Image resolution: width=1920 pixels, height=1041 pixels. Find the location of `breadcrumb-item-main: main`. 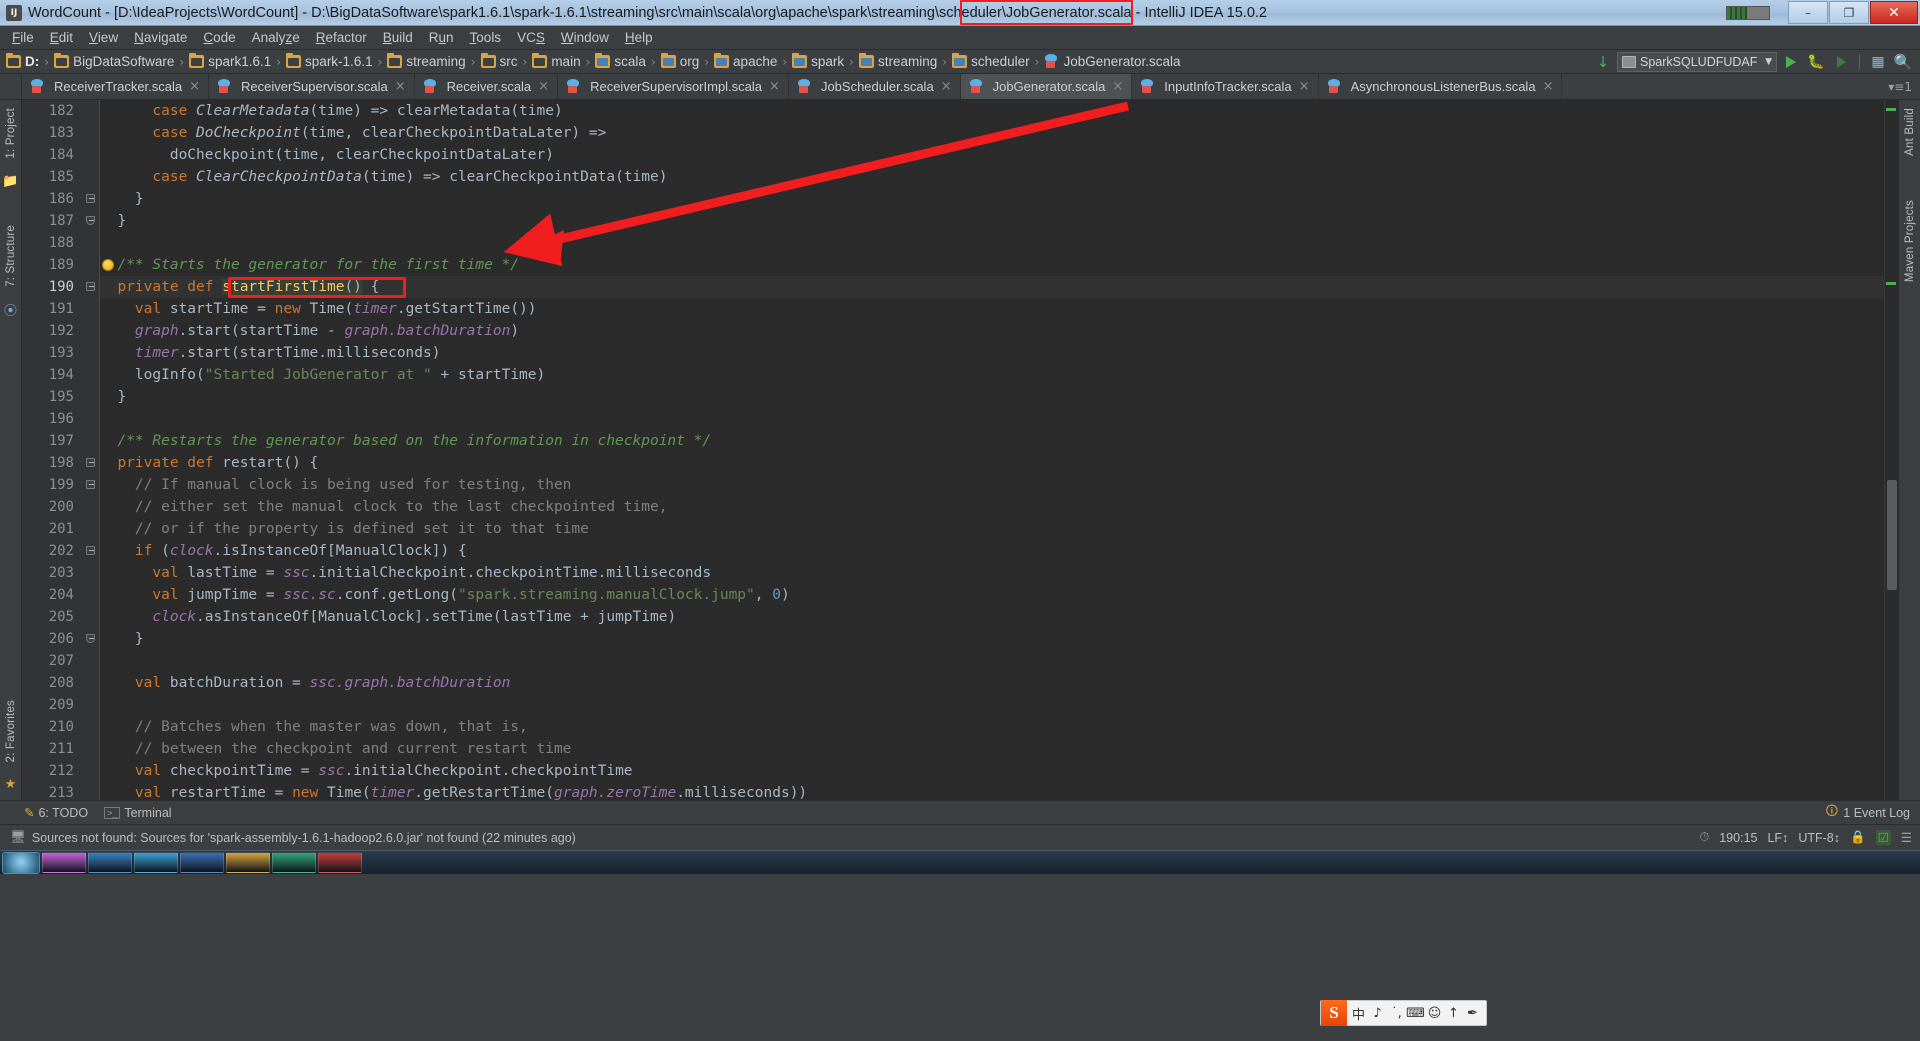

breadcrumb-item-main: main is located at coordinates (556, 61).